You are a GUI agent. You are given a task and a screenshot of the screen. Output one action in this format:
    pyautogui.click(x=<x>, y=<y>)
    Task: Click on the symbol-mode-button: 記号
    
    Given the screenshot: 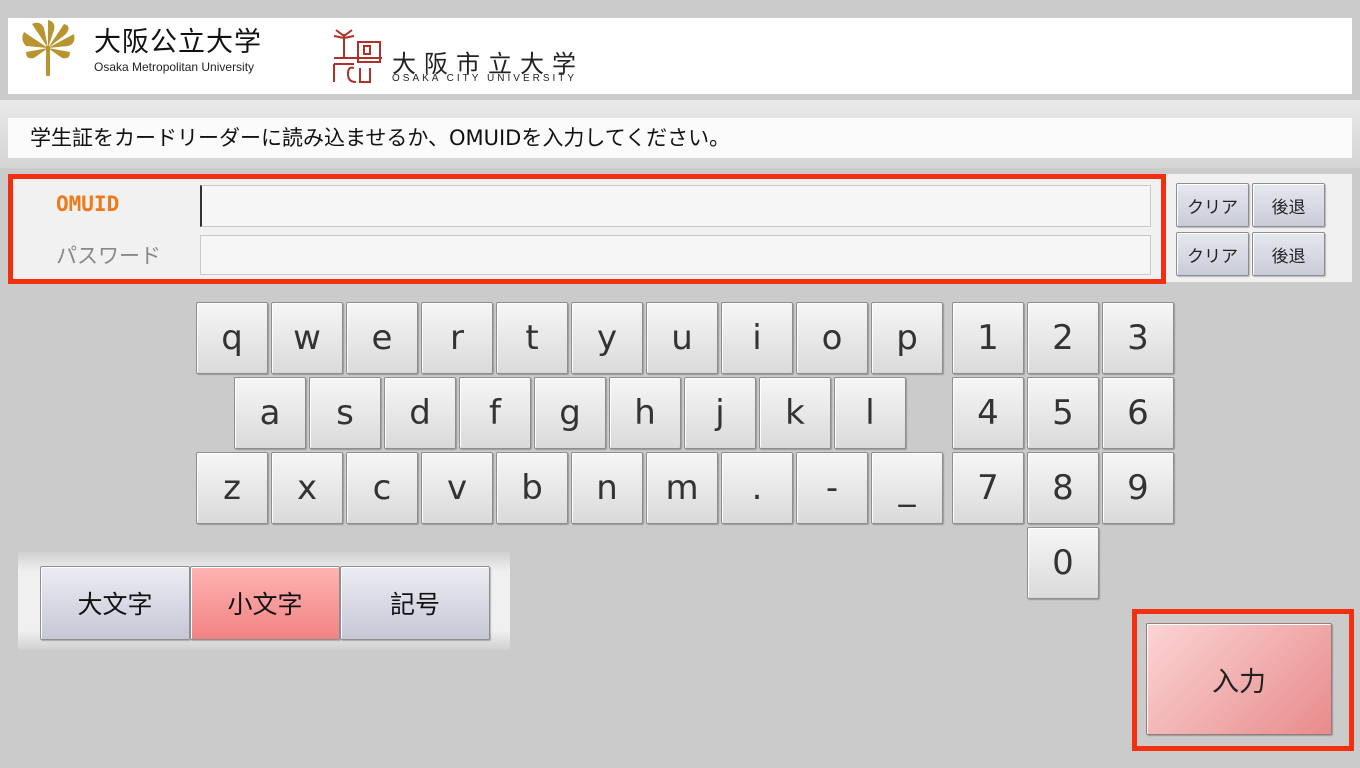 What is the action you would take?
    pyautogui.click(x=415, y=603)
    